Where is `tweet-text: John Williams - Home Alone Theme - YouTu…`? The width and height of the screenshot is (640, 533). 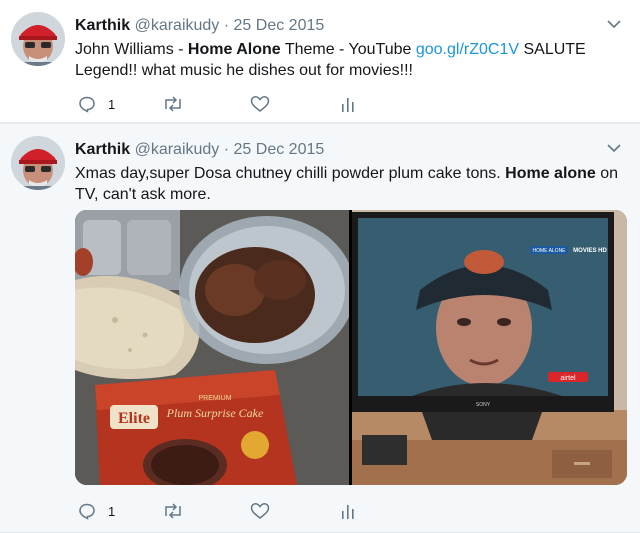
tweet-text: John Williams - Home Alone Theme - YouTu… is located at coordinates (352, 60).